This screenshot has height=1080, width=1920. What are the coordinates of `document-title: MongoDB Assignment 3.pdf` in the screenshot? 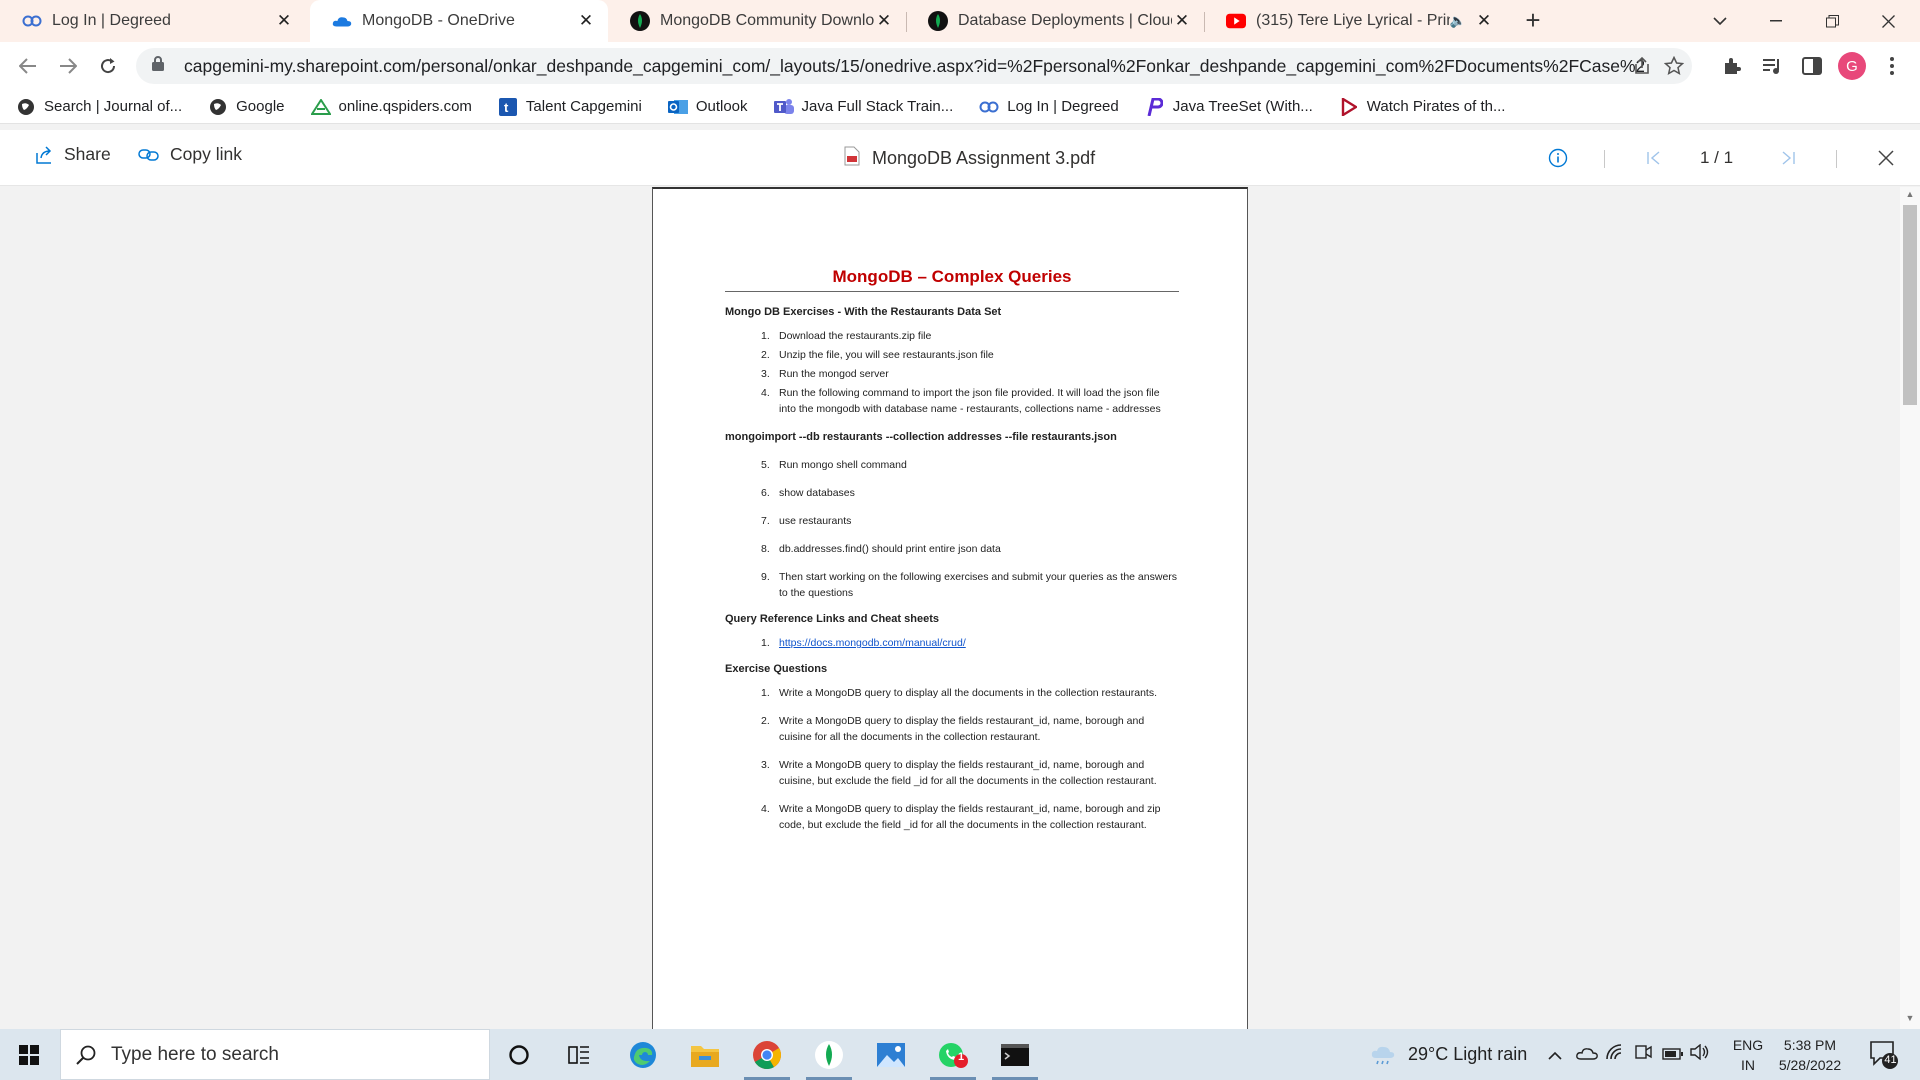 It's located at (969, 158).